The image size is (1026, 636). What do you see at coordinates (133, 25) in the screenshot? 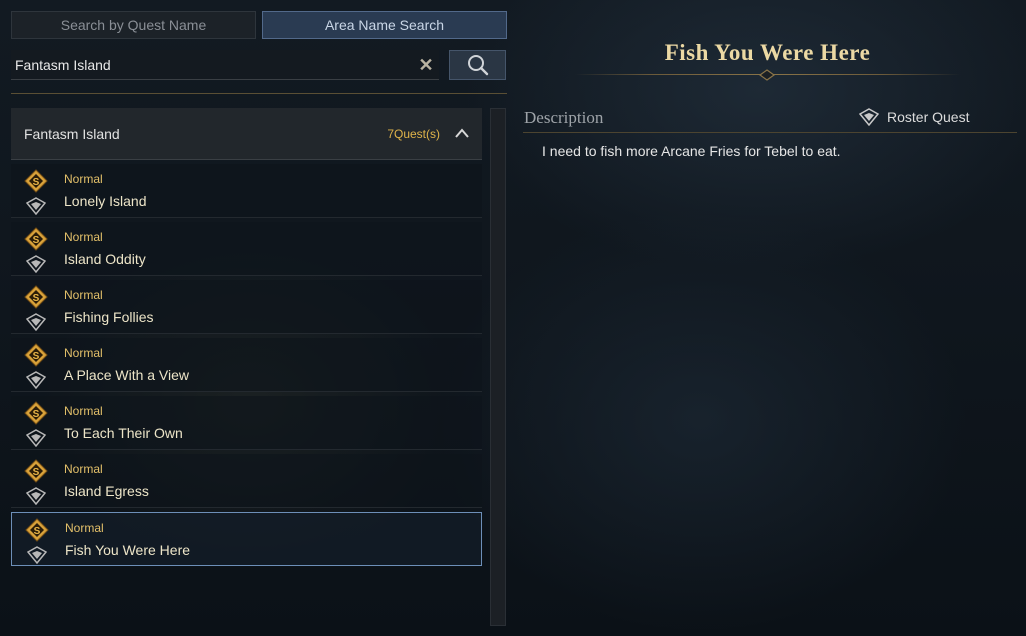
I see `tab-search-by-quest-name: Search by Quest Name` at bounding box center [133, 25].